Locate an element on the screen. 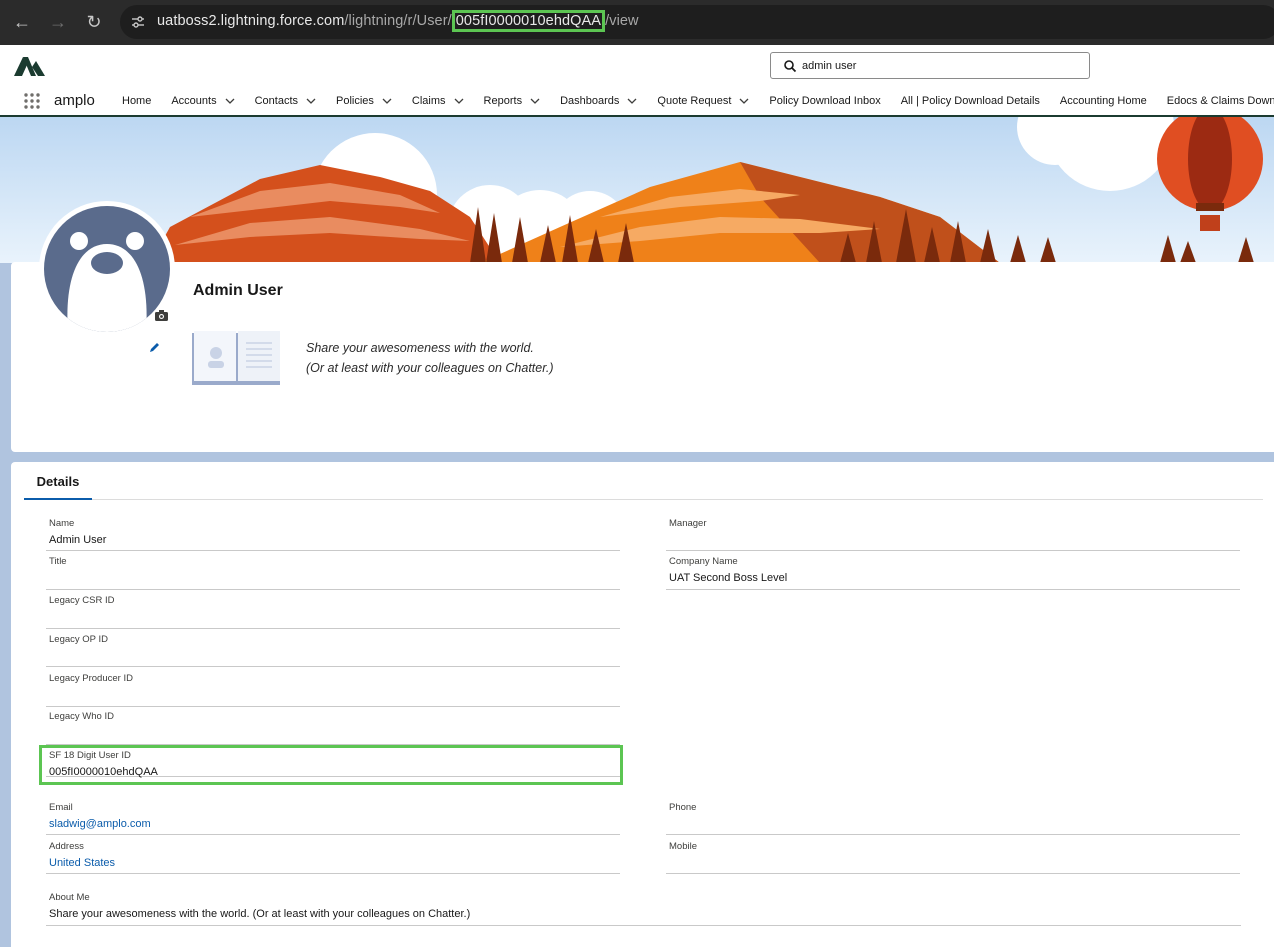 This screenshot has width=1274, height=947. field-label: Title is located at coordinates (58, 561).